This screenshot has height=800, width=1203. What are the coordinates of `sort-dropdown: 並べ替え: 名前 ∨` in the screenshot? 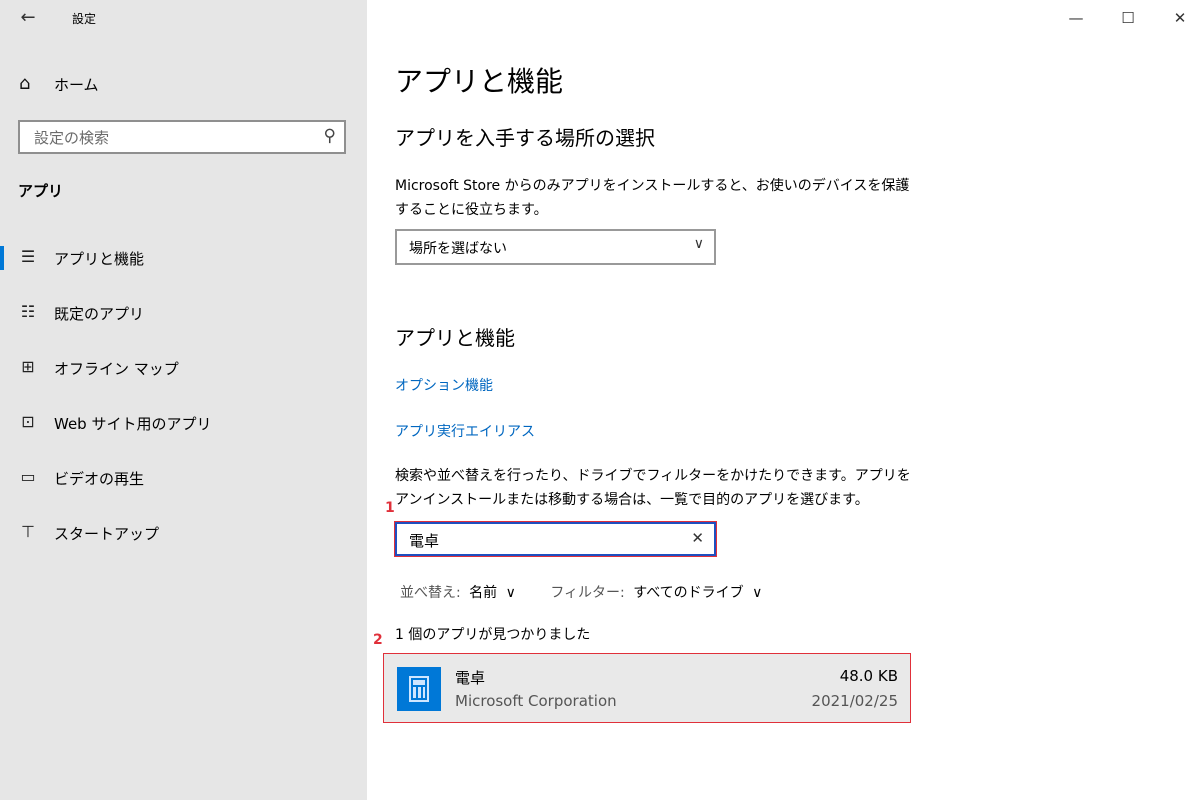 It's located at (462, 593).